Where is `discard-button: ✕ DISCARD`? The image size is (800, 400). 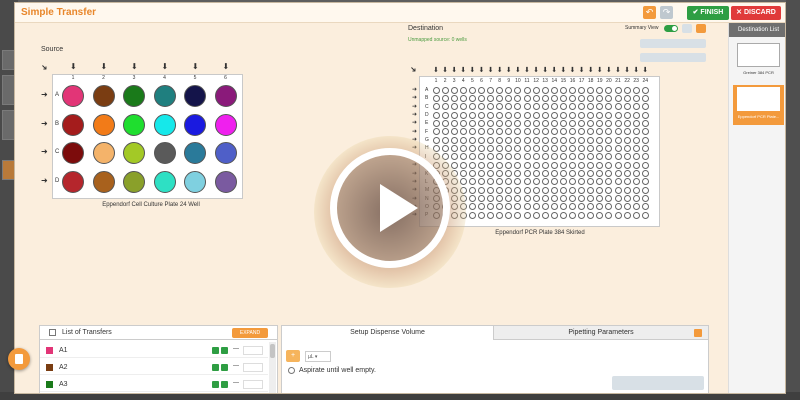
discard-button: ✕ DISCARD is located at coordinates (756, 13).